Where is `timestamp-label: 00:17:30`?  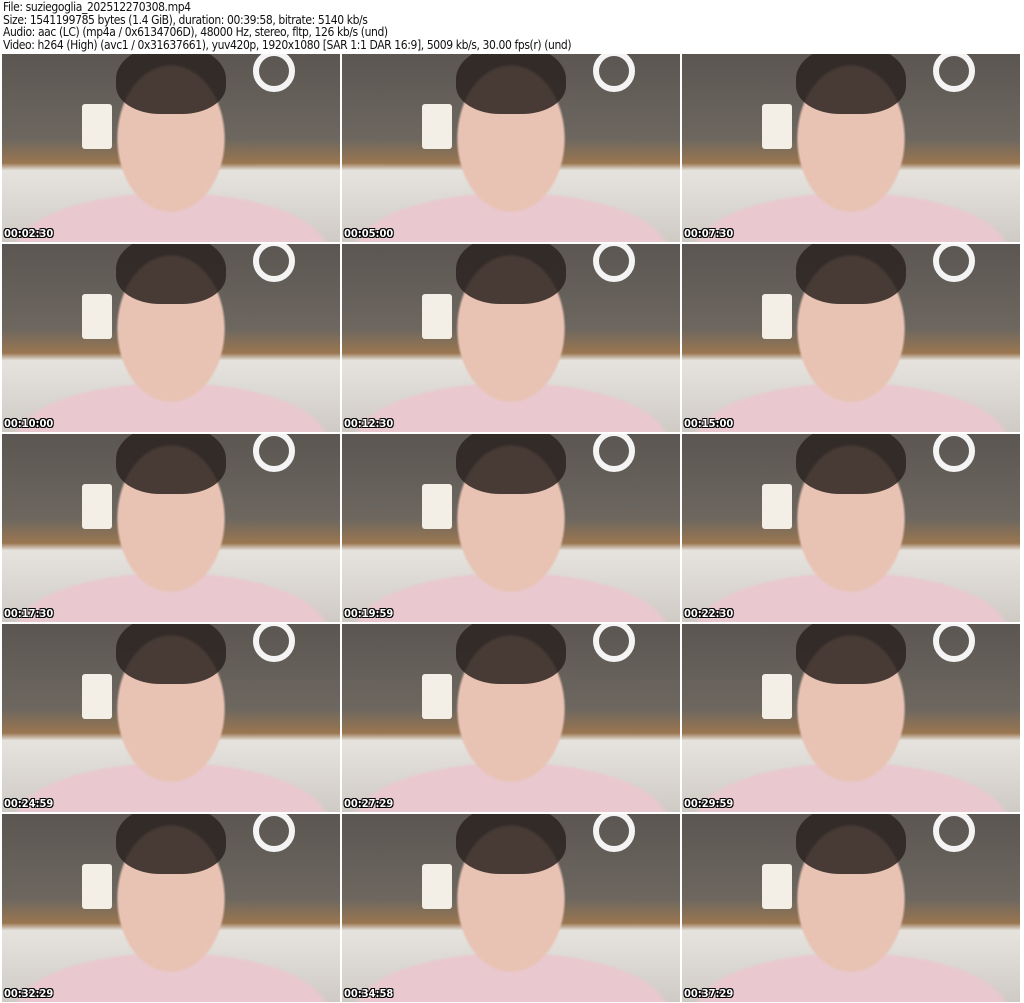
timestamp-label: 00:17:30 is located at coordinates (29, 613).